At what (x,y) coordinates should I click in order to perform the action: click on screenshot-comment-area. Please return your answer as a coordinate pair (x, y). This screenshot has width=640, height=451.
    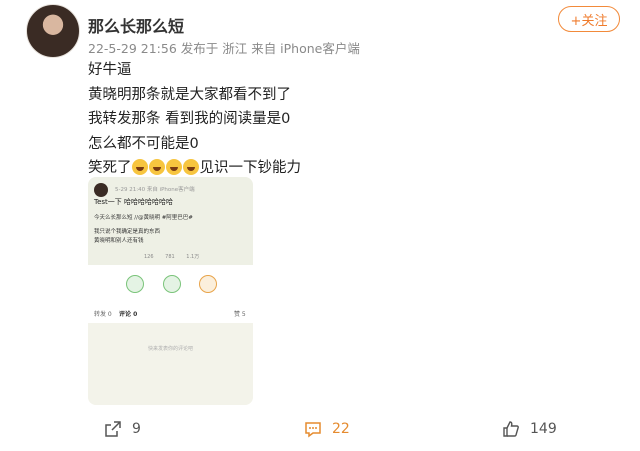
    Looking at the image, I should click on (170, 364).